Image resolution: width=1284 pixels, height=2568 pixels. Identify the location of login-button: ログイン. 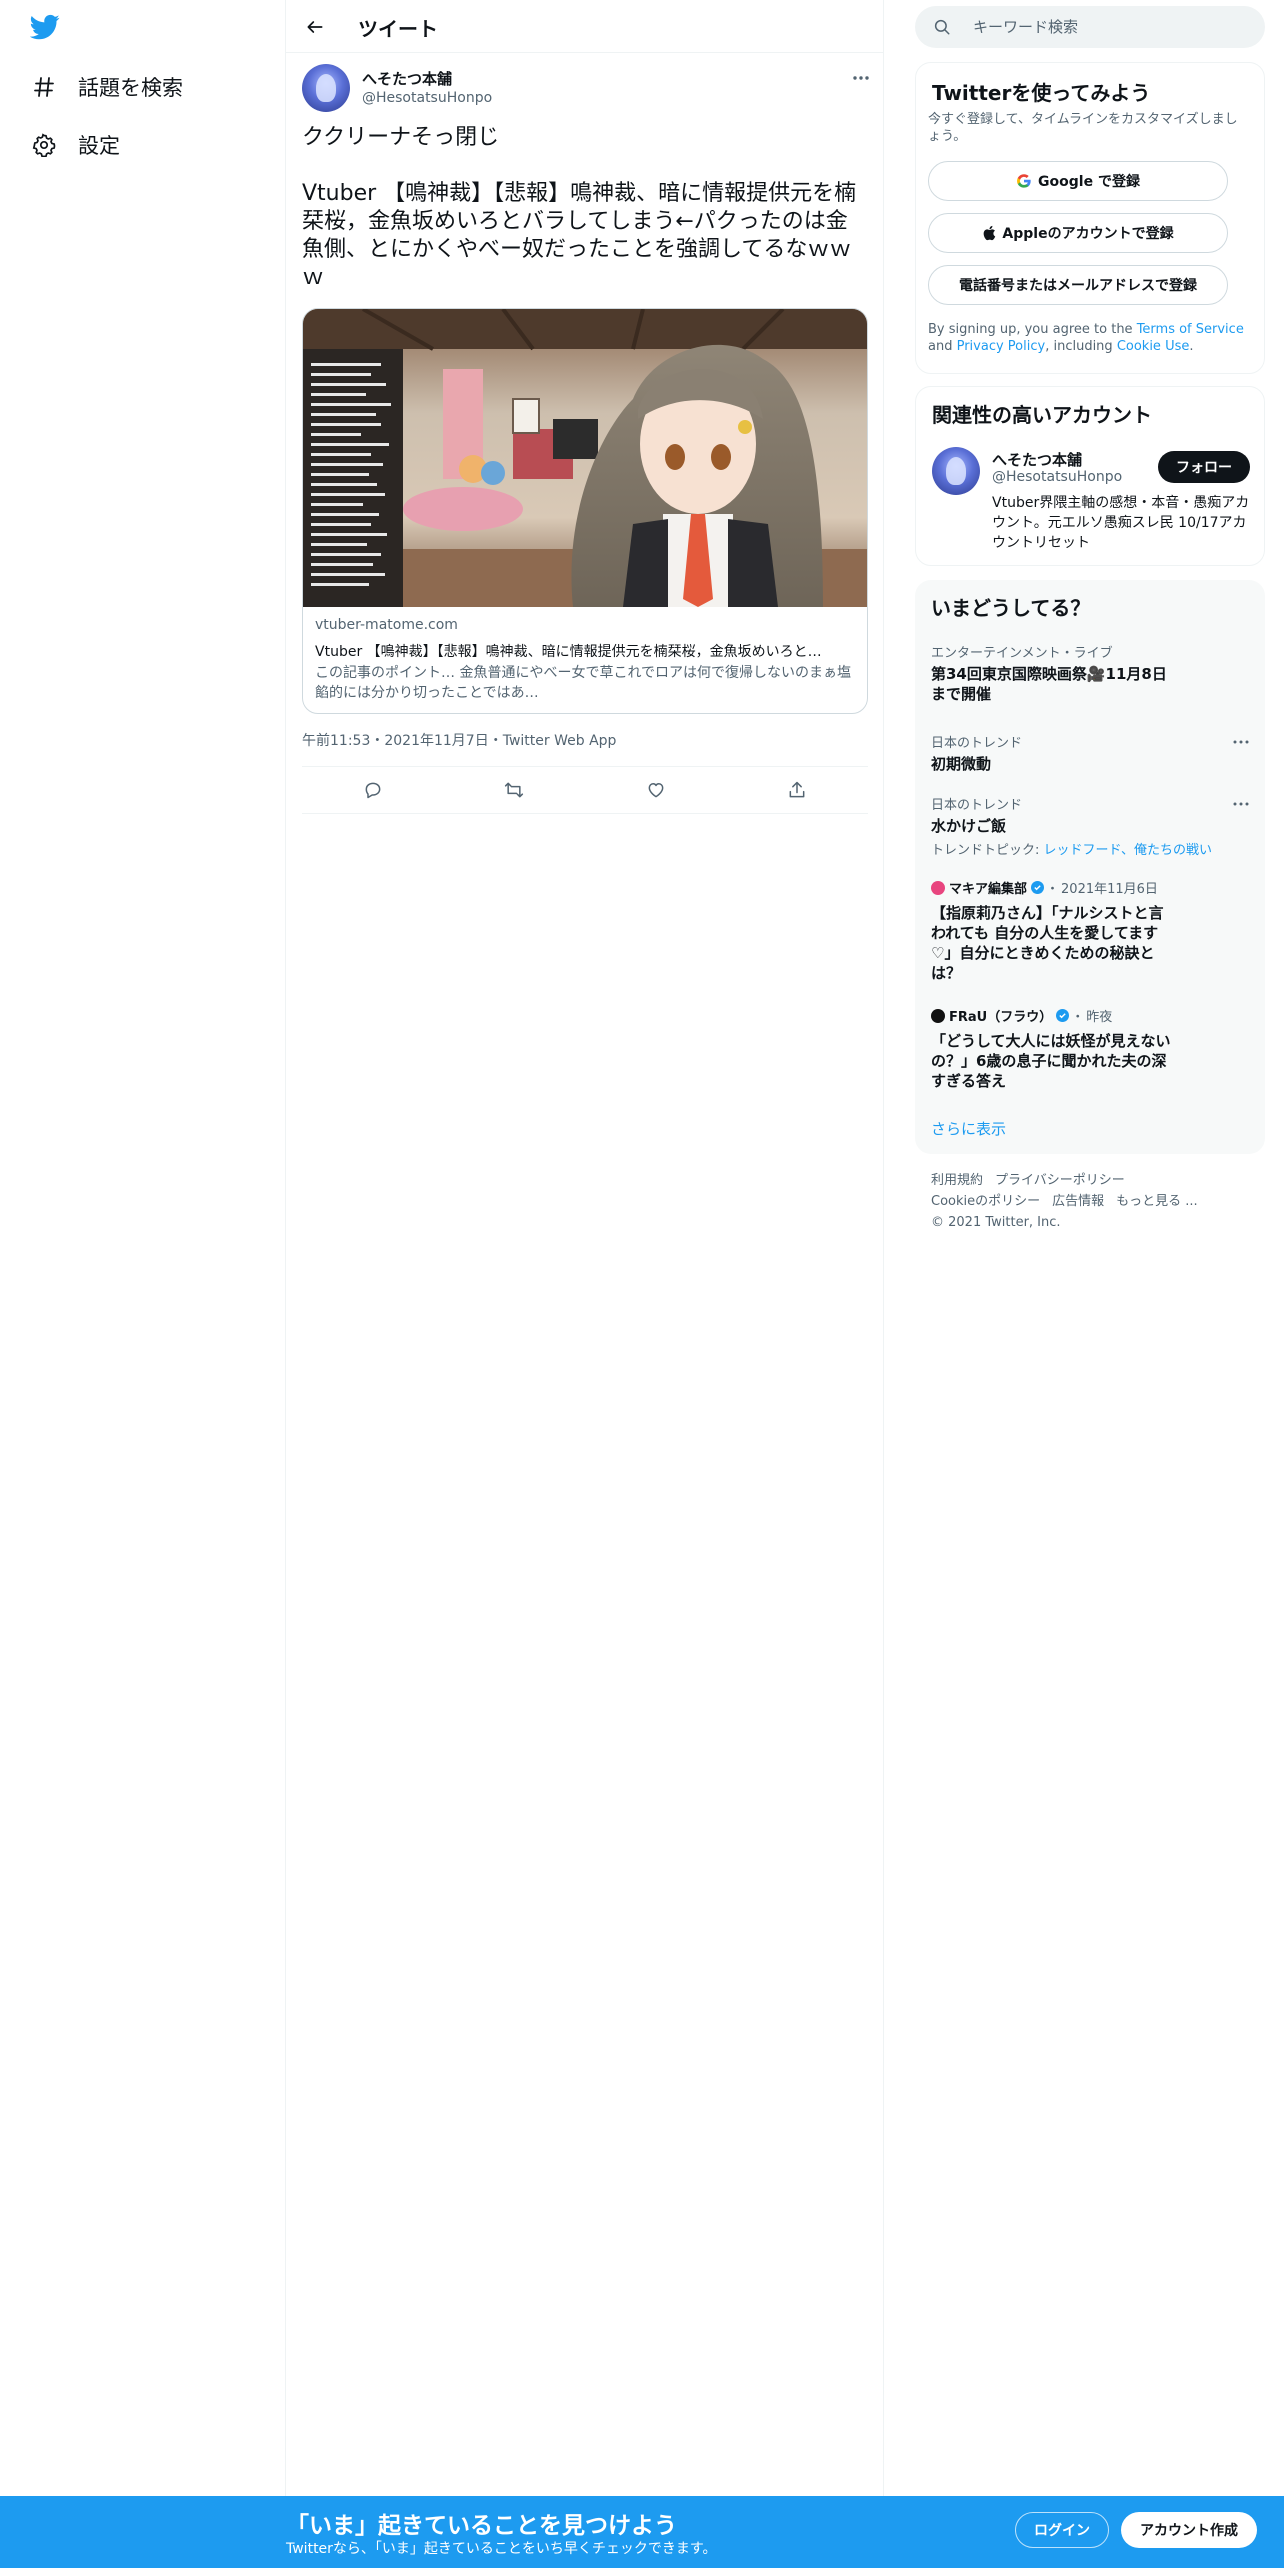
(1062, 2530).